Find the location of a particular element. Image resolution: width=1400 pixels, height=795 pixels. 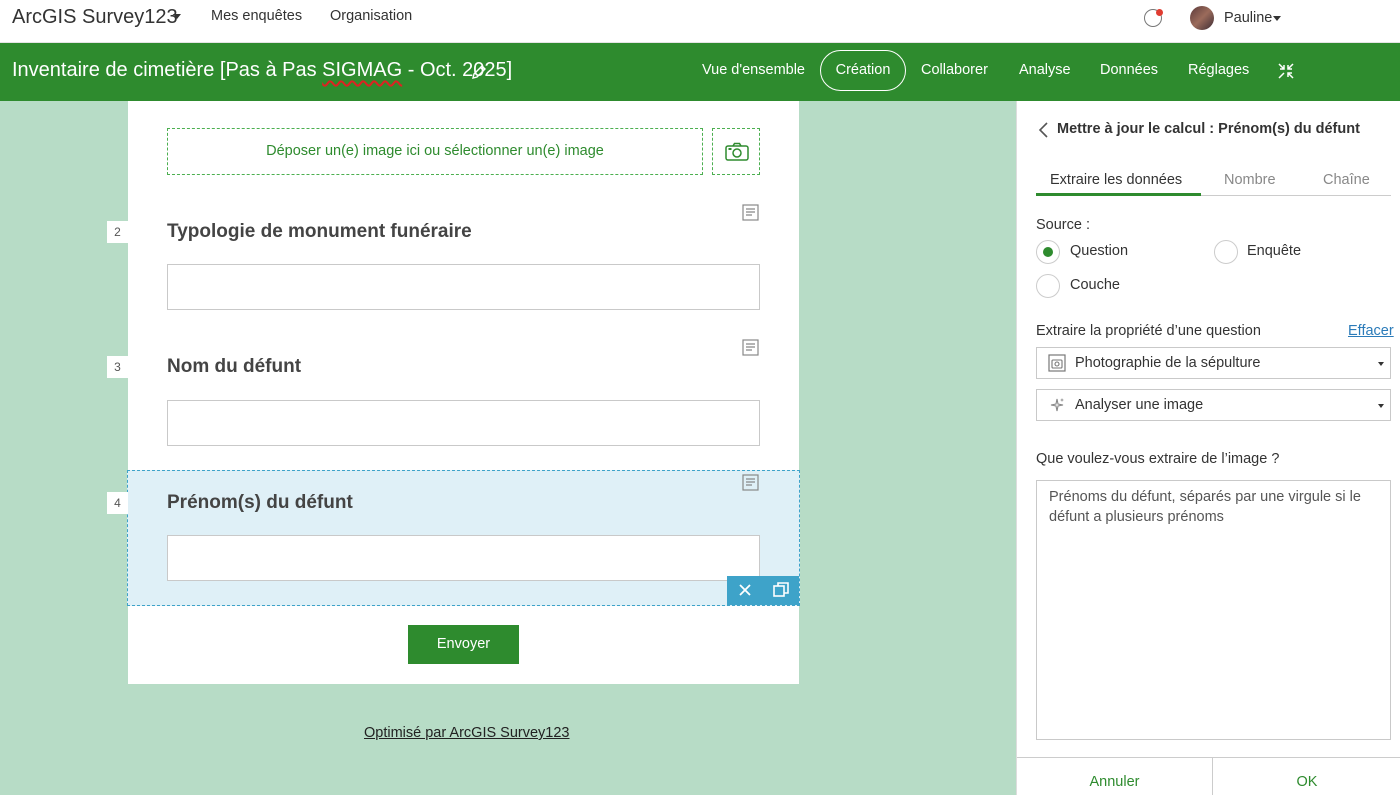

extract-property-label: Extraire la propriété d’une question is located at coordinates (1148, 331).